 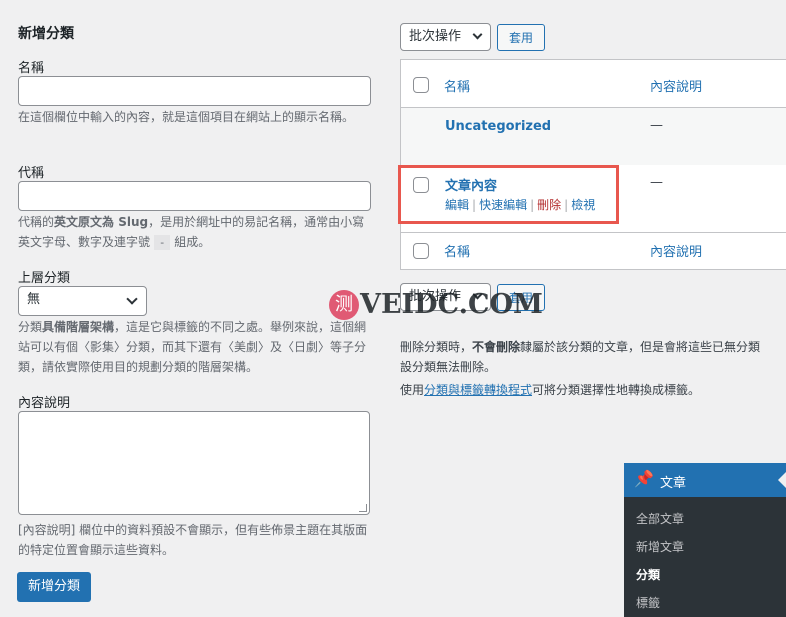 What do you see at coordinates (46, 34) in the screenshot?
I see `form-title: 新增分類` at bounding box center [46, 34].